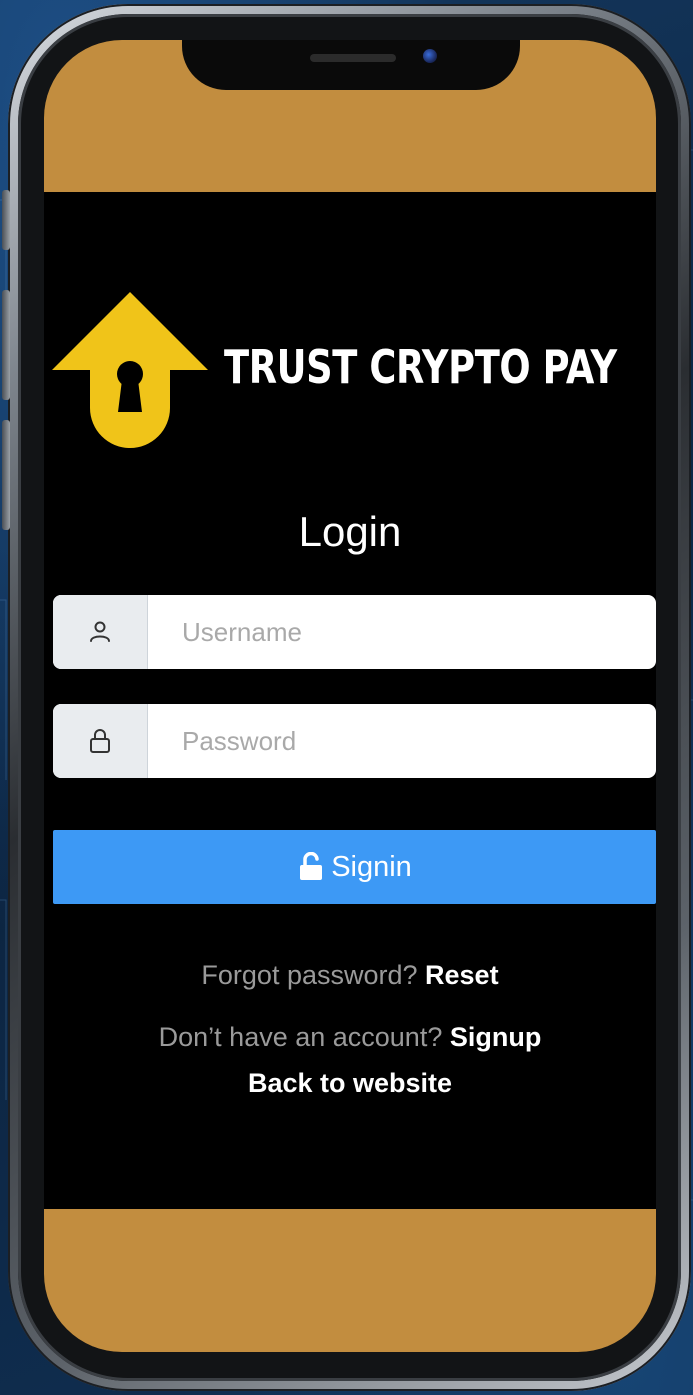 Image resolution: width=693 pixels, height=1395 pixels. Describe the element at coordinates (353, 58) in the screenshot. I see `speaker-grille` at that location.